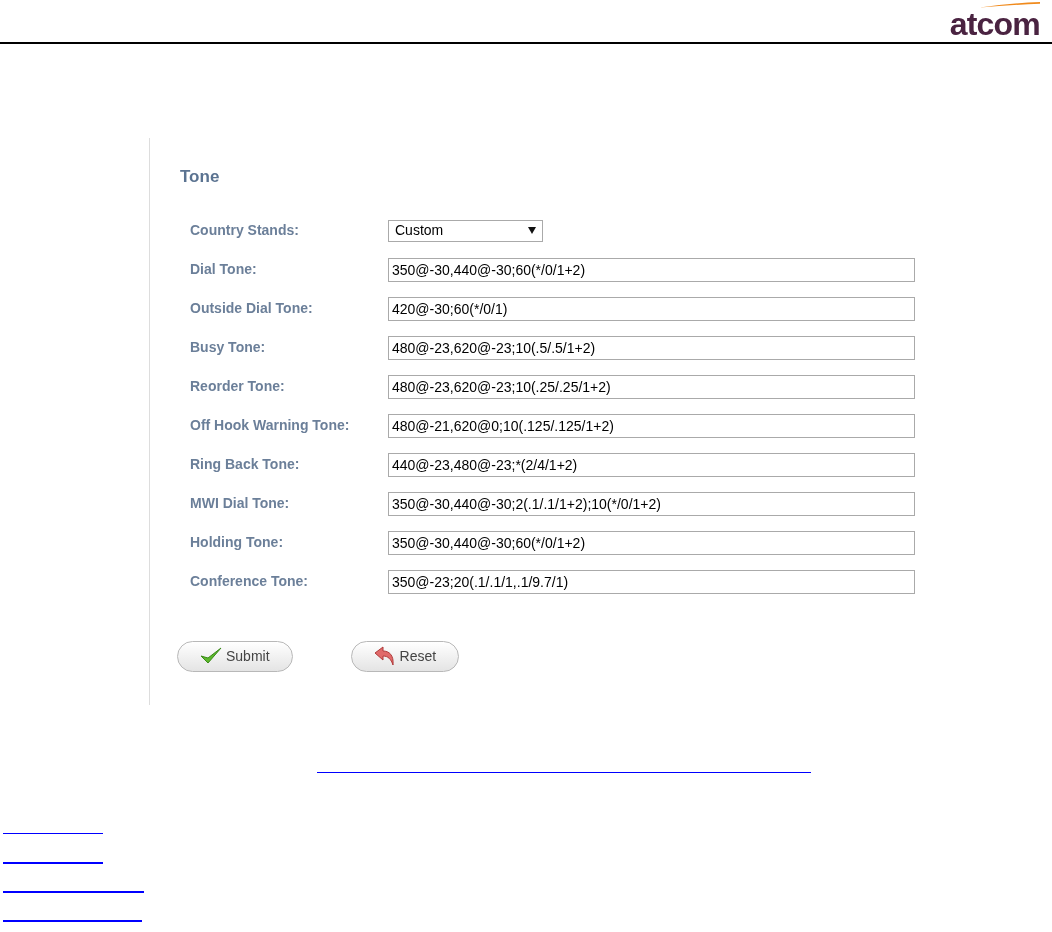 Image resolution: width=1052 pixels, height=932 pixels. What do you see at coordinates (651, 347) in the screenshot?
I see `input-field: 480@-23,620@-23;10(.5/.5/1+2)` at bounding box center [651, 347].